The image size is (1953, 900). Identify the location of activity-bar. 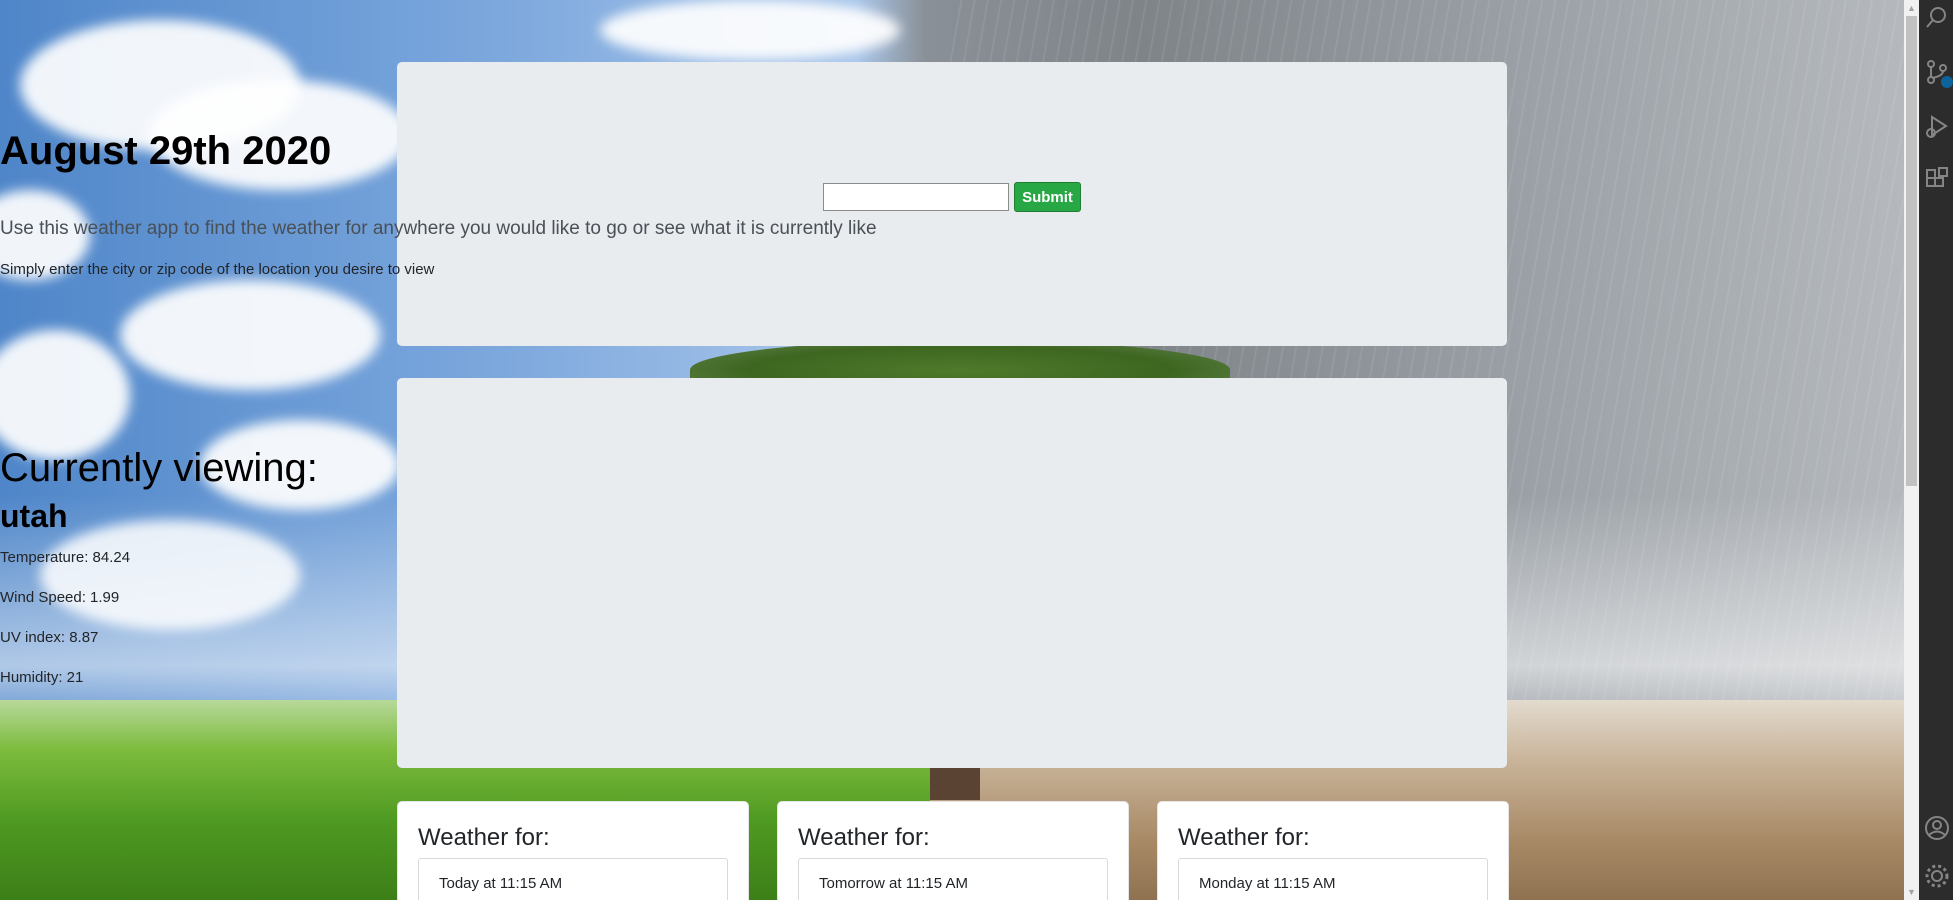
(1936, 450).